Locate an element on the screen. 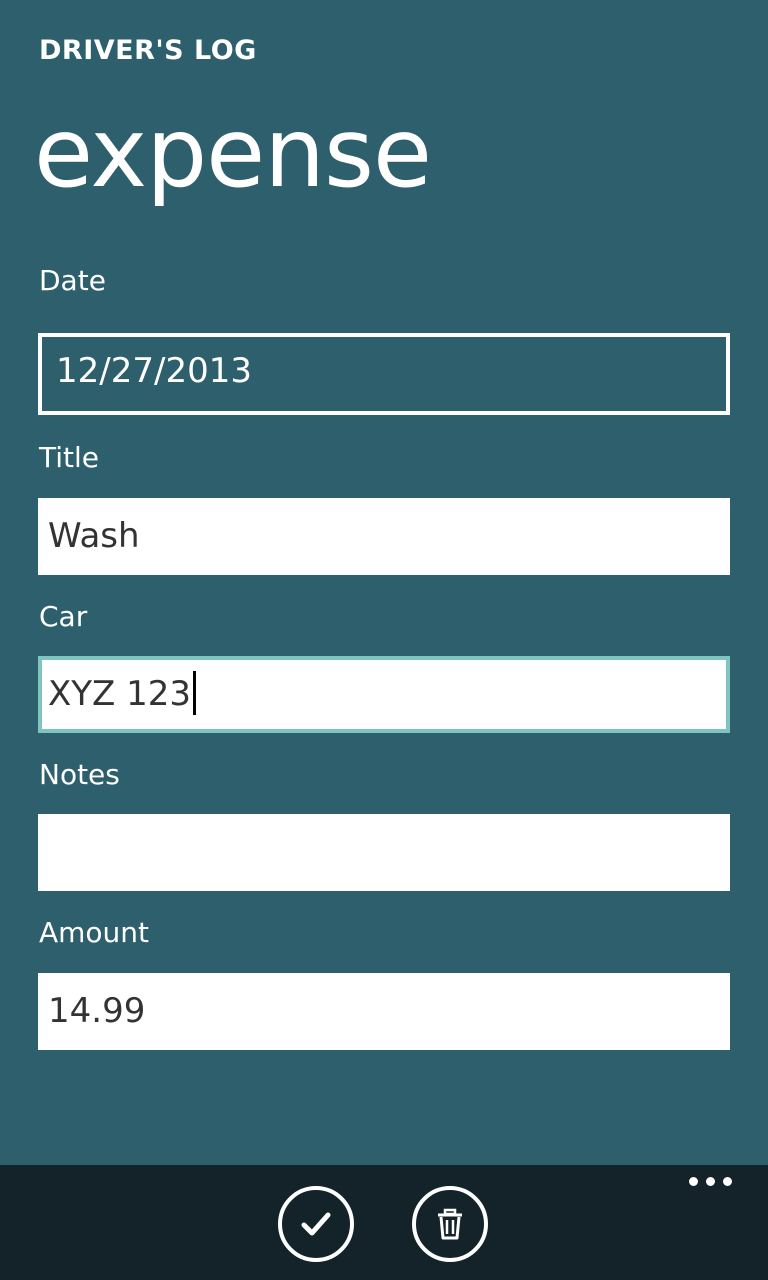 This screenshot has width=768, height=1280. title-input: Wash is located at coordinates (384, 536).